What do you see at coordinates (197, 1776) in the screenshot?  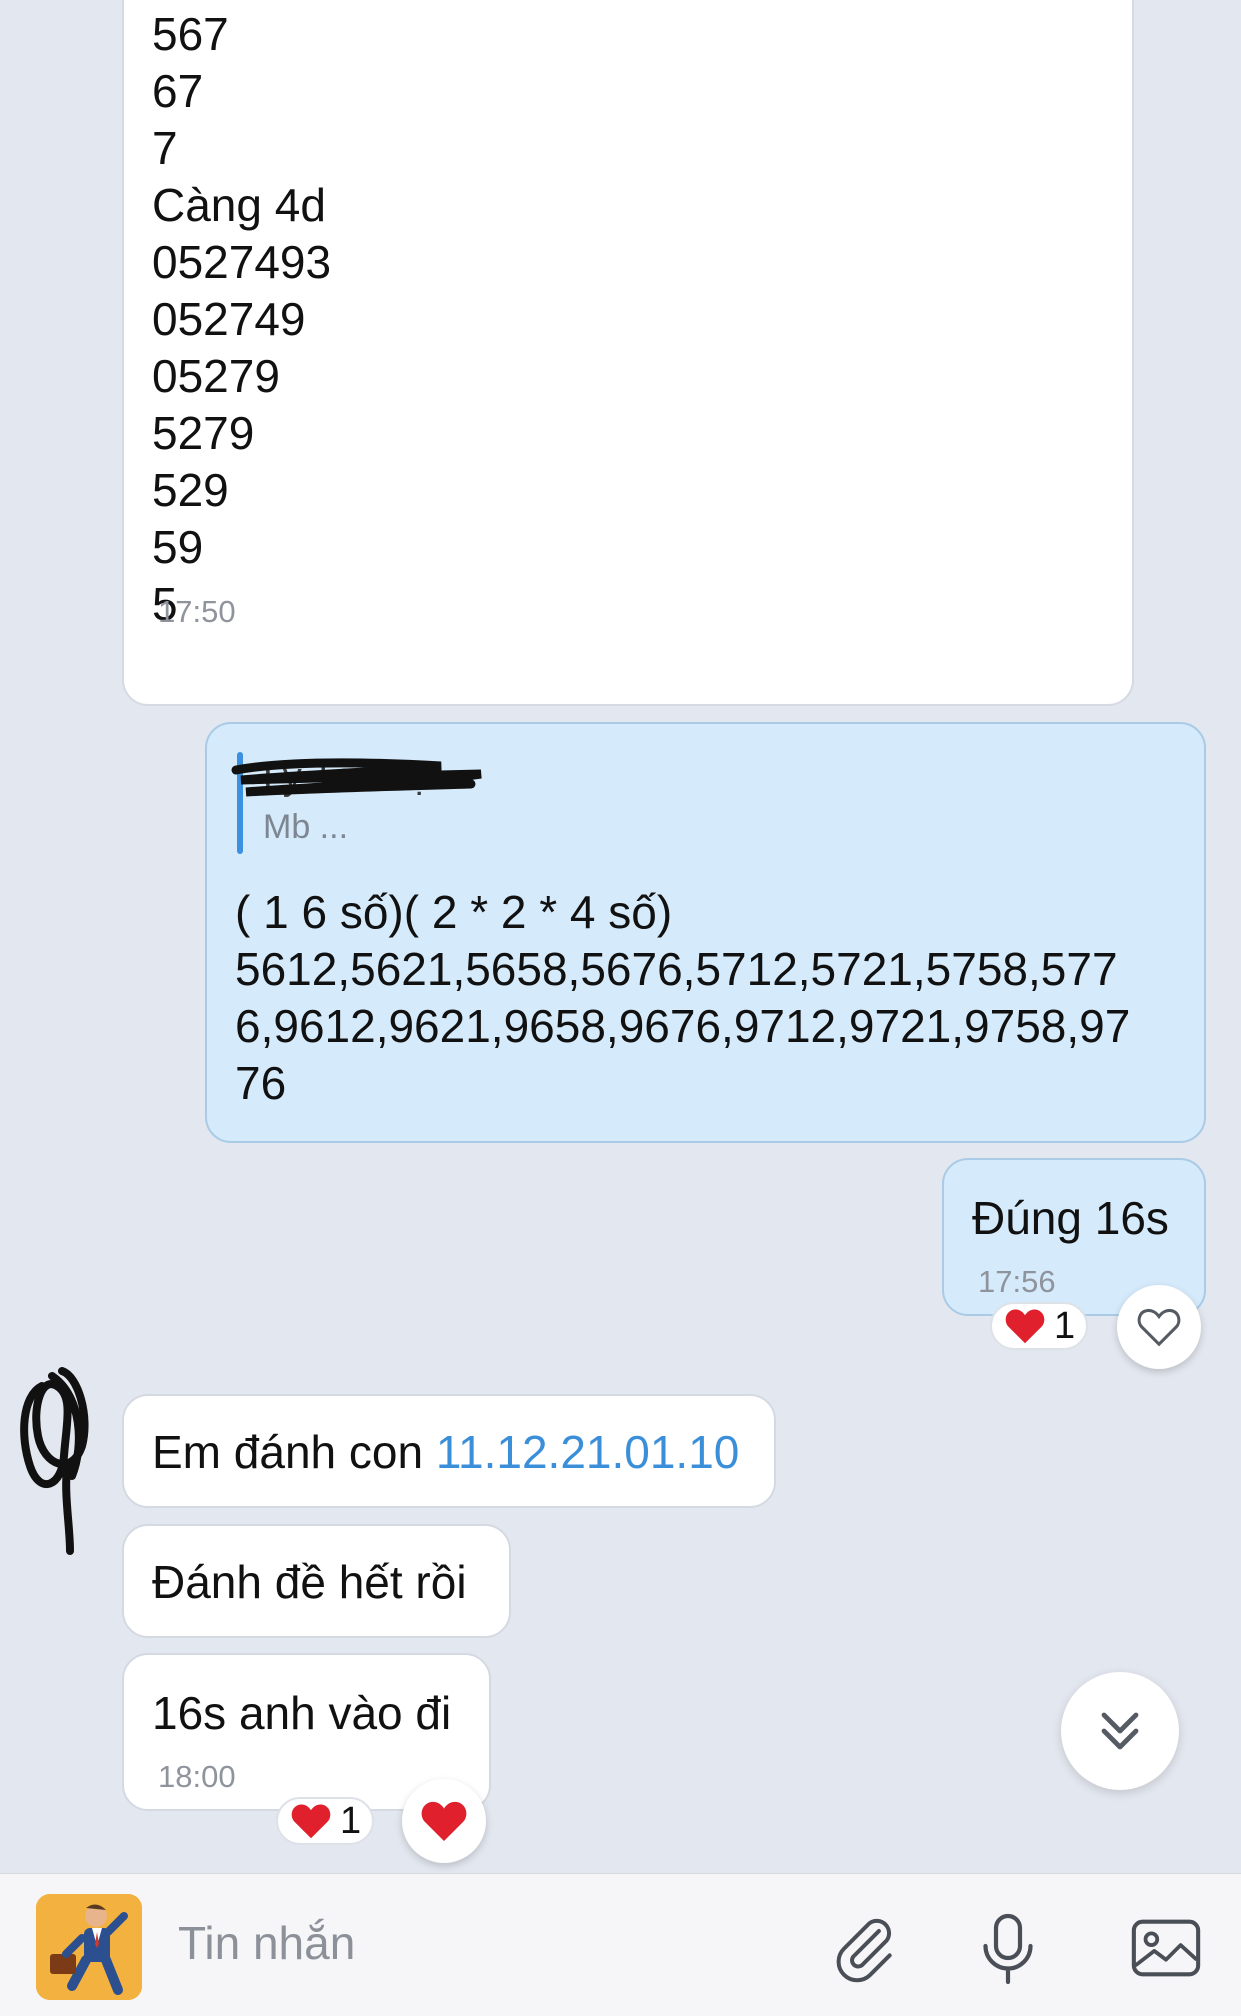 I see `message-time: 18:00` at bounding box center [197, 1776].